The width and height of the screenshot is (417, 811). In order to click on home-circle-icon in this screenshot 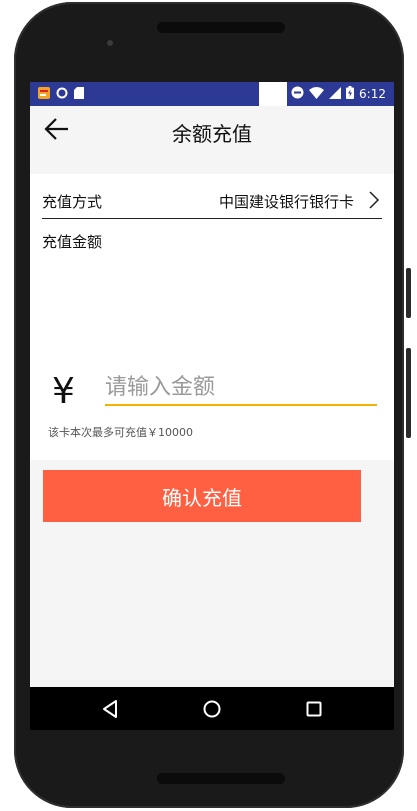, I will do `click(212, 709)`.